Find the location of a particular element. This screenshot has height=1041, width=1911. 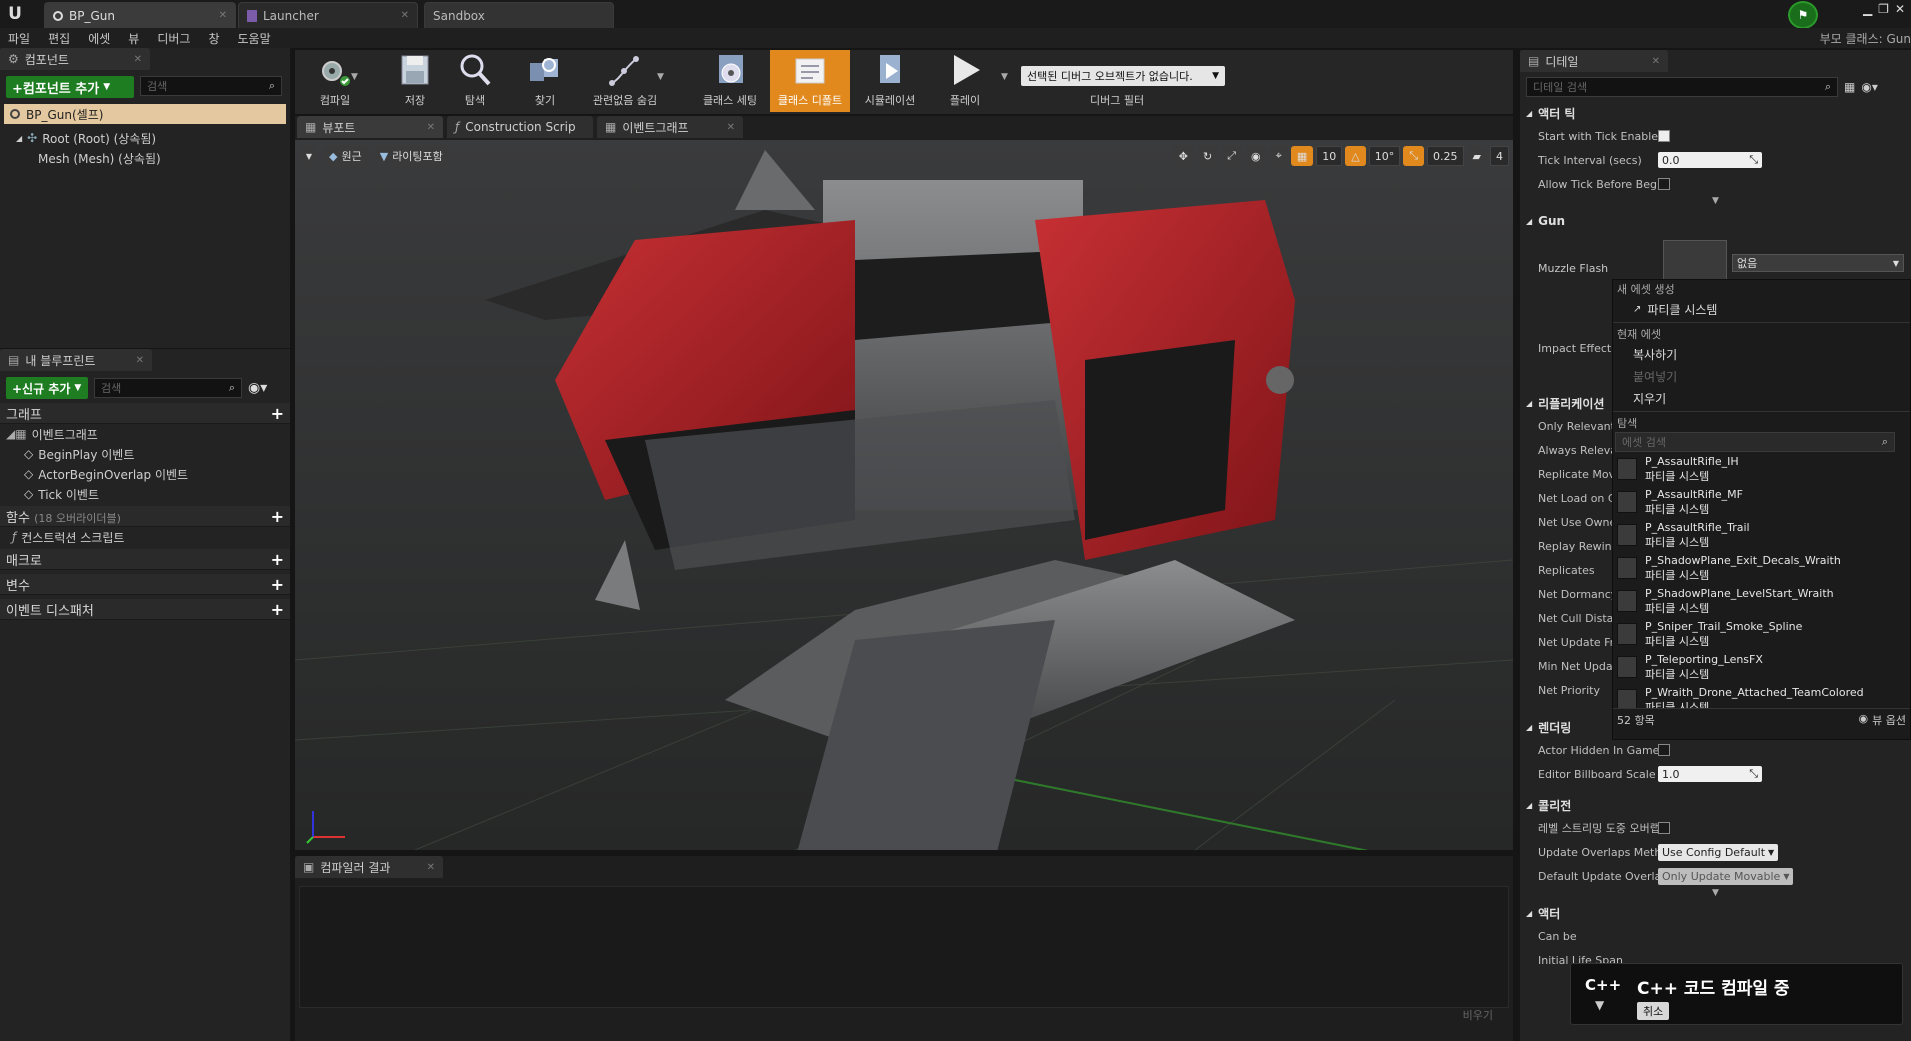

actor-hidden-checkbox is located at coordinates (1664, 750).